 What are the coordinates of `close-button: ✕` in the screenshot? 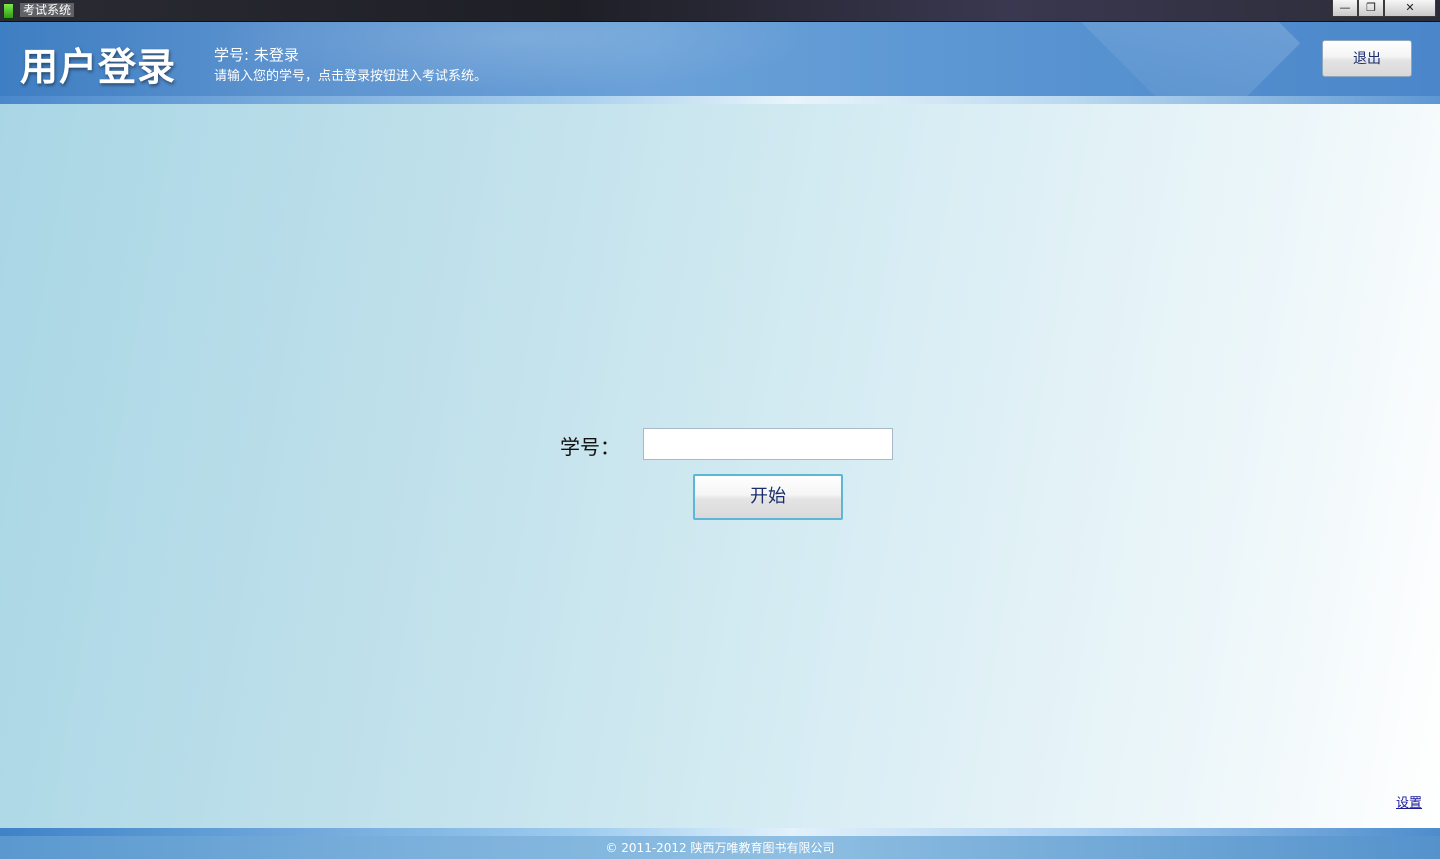 It's located at (1410, 8).